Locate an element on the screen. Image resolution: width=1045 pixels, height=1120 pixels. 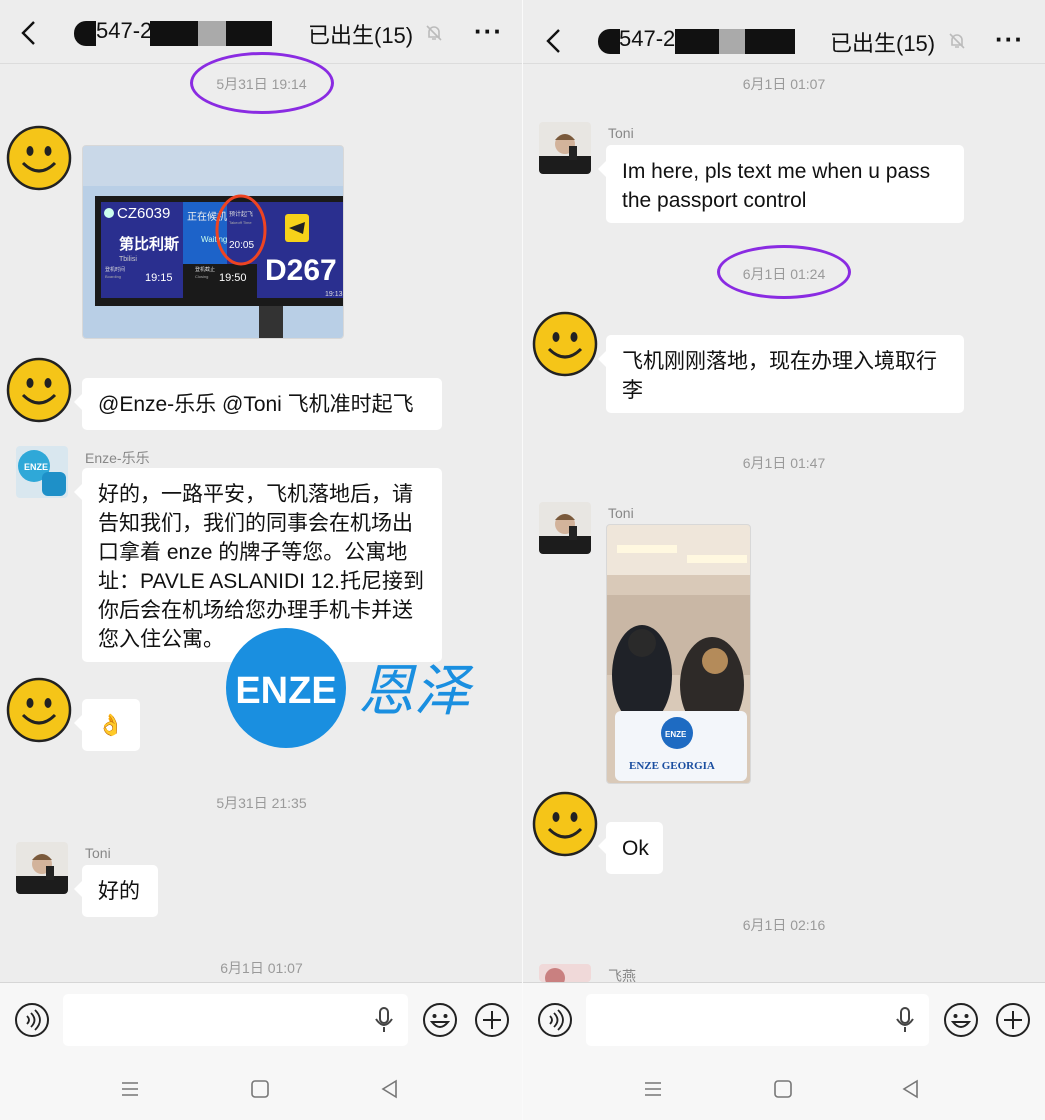
svg-text: 19:15 is located at coordinates (159, 278).